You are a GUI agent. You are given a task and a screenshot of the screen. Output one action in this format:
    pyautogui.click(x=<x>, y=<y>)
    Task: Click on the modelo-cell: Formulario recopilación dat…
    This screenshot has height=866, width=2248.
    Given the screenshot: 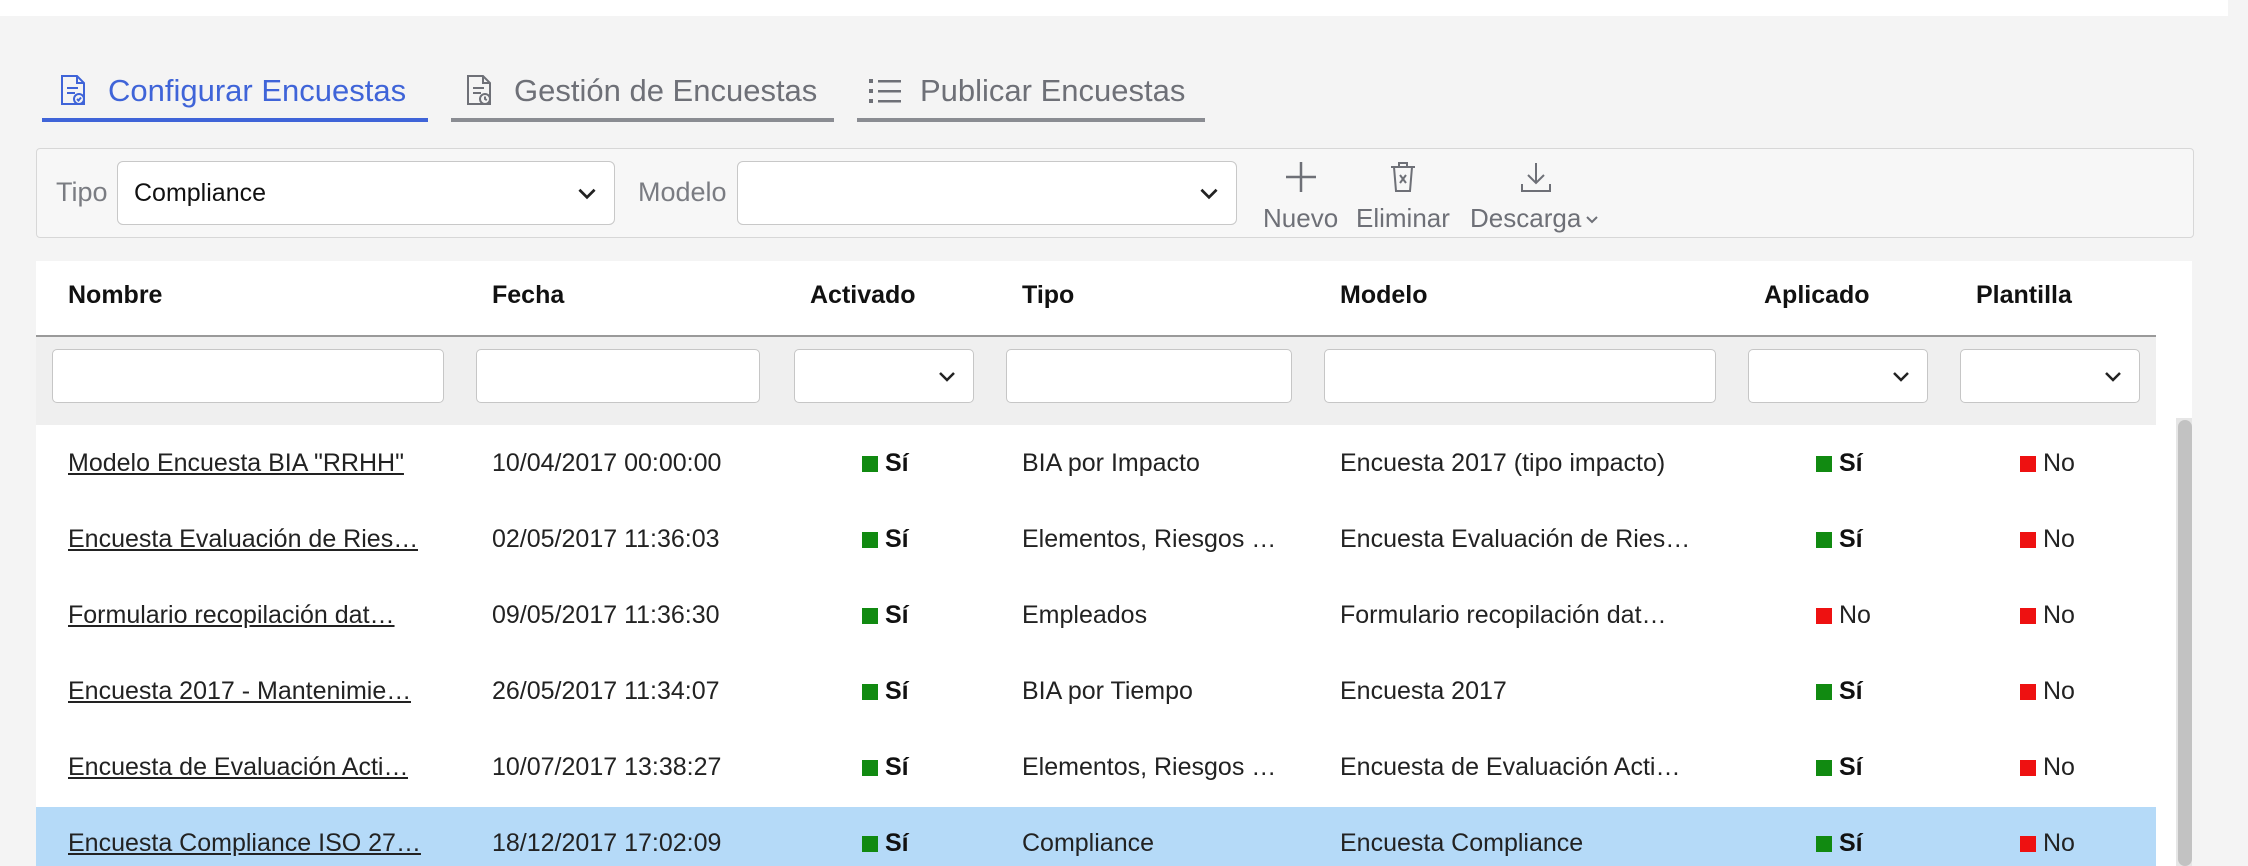 What is the action you would take?
    pyautogui.click(x=1503, y=615)
    